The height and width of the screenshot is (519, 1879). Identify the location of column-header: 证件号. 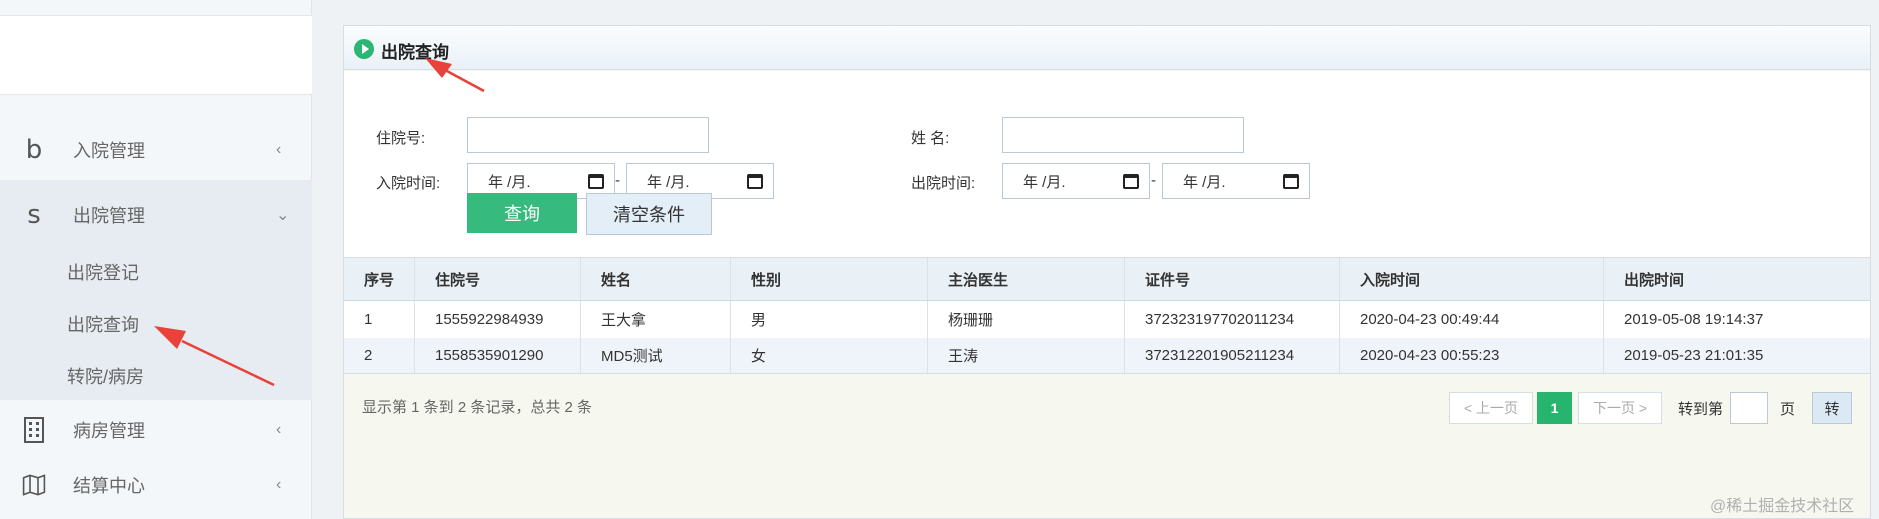
(1232, 279).